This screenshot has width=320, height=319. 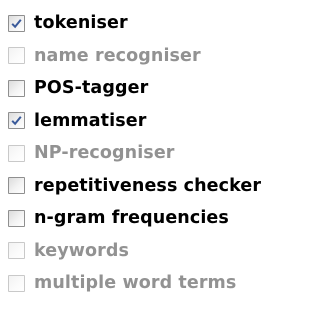 What do you see at coordinates (148, 185) in the screenshot?
I see `repetitiveness-checker-label: repetitiveness checker` at bounding box center [148, 185].